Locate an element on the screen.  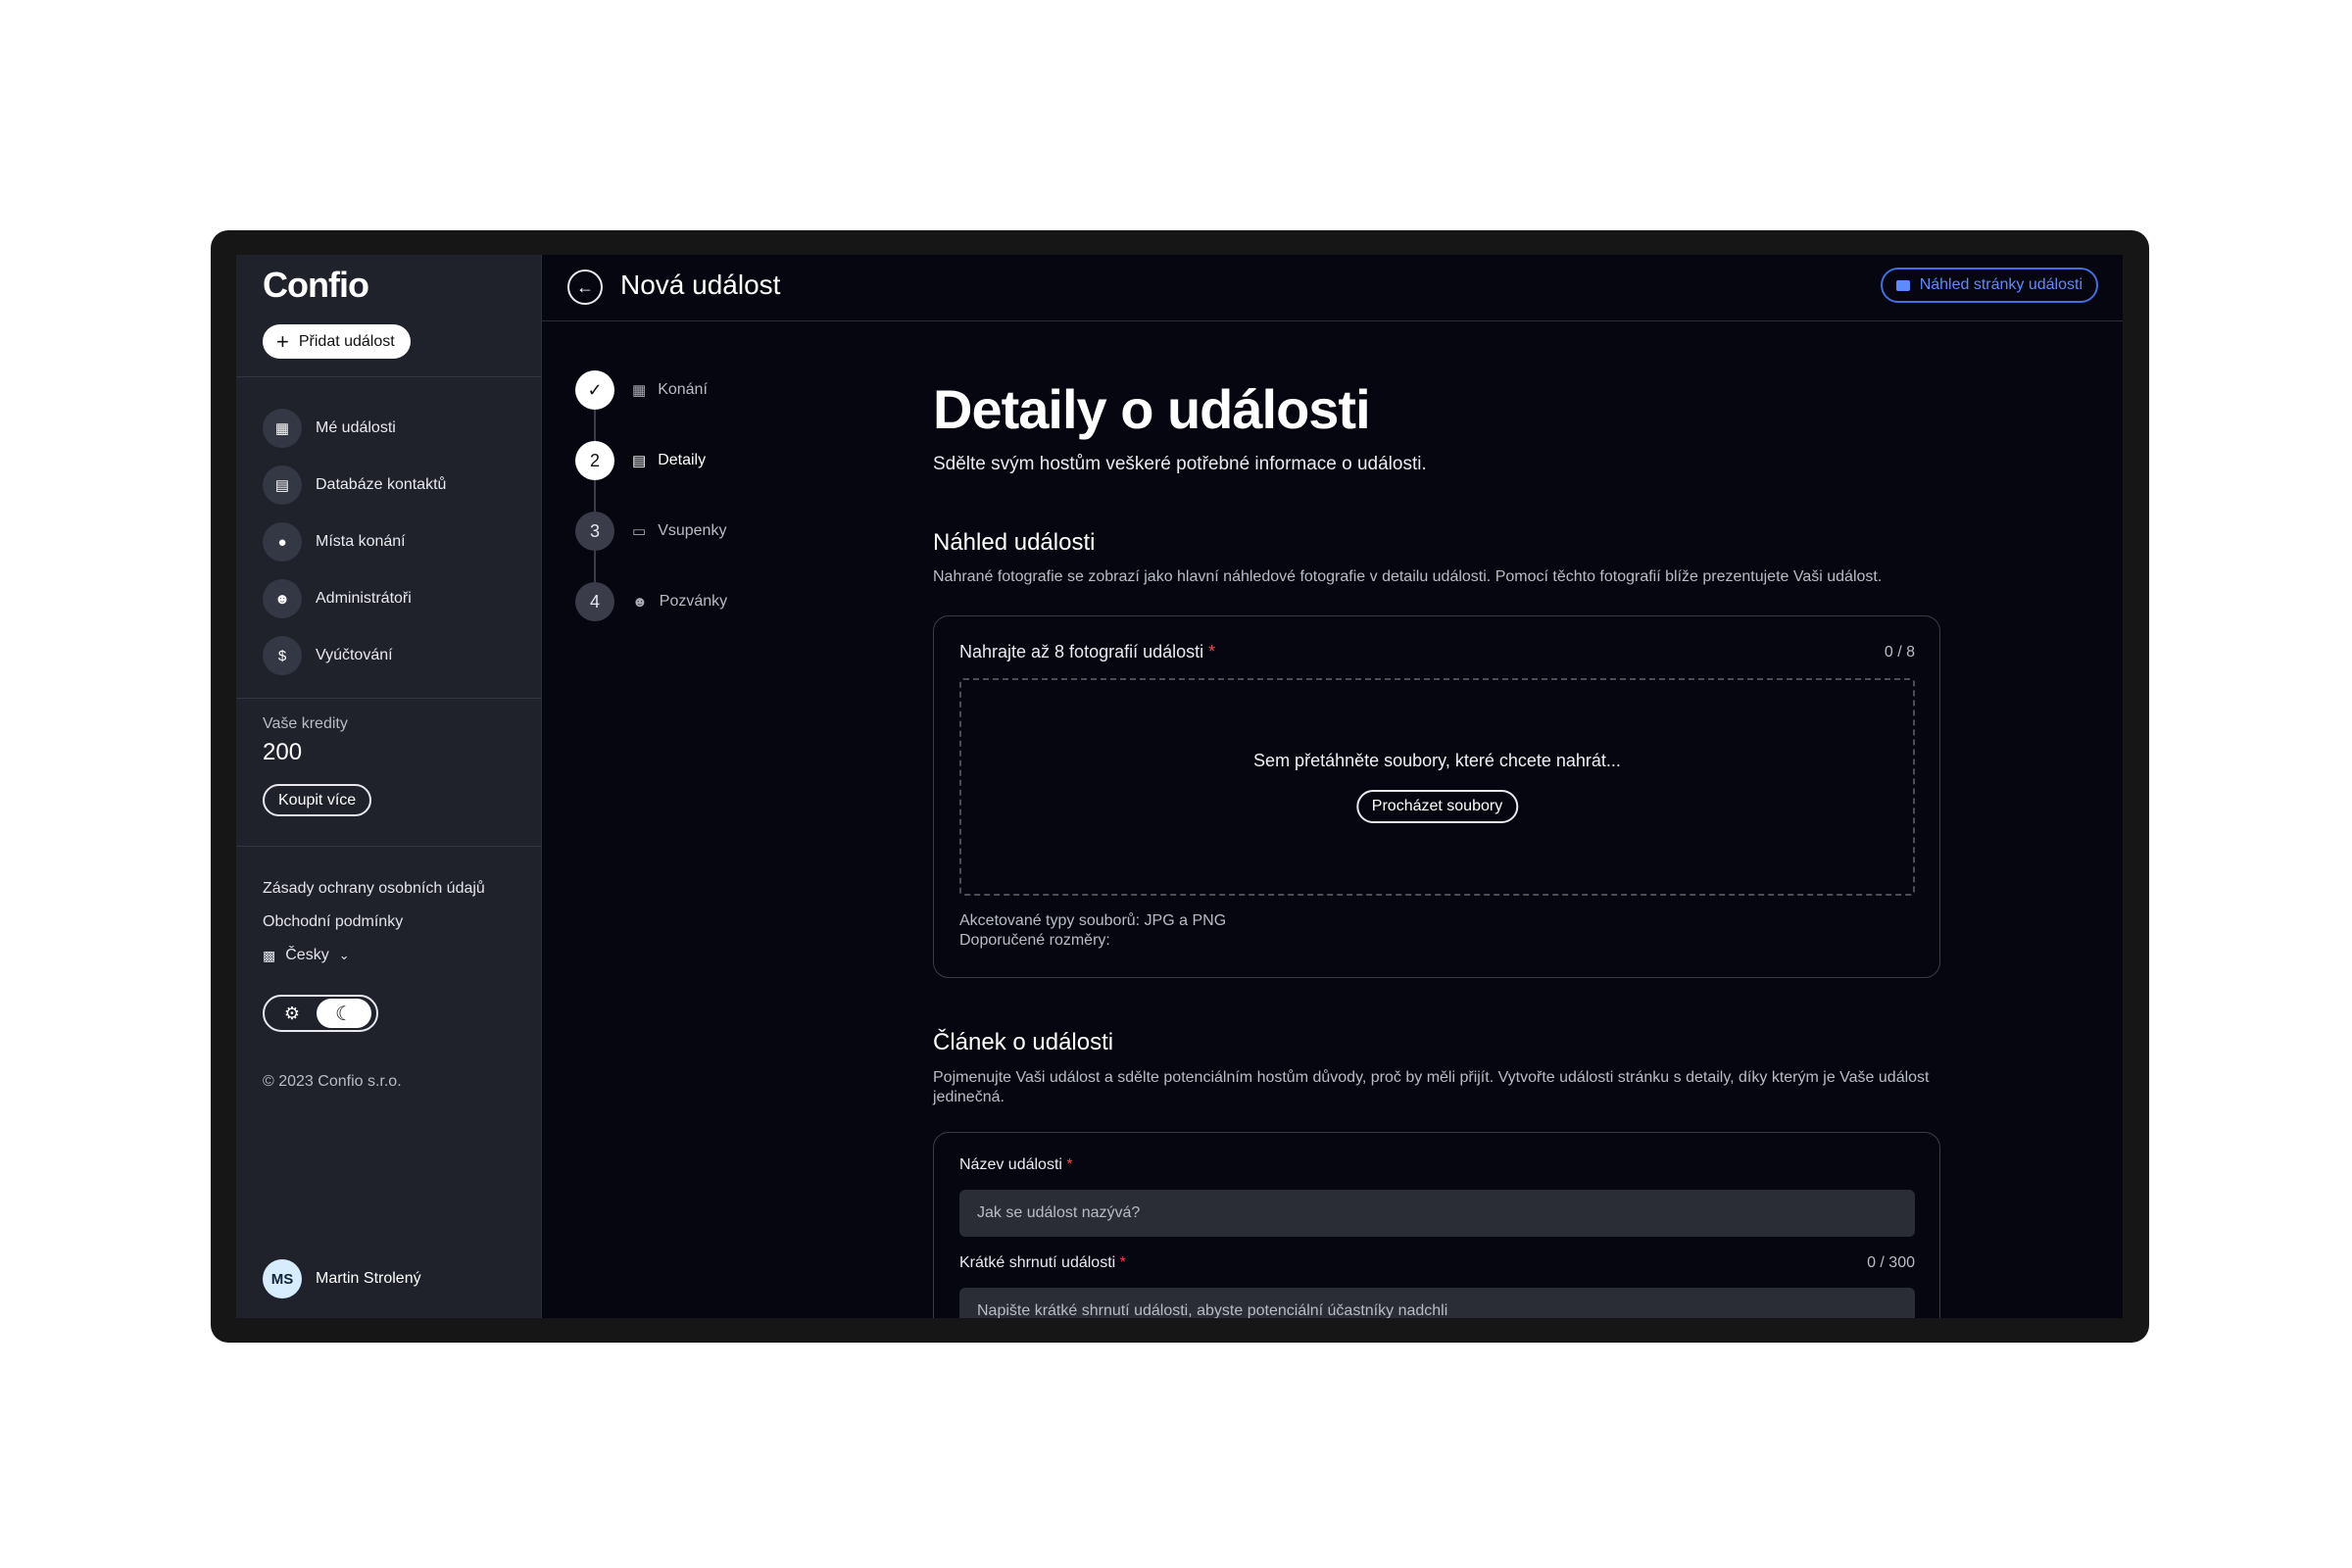
dollar-icon: $ is located at coordinates (282, 655).